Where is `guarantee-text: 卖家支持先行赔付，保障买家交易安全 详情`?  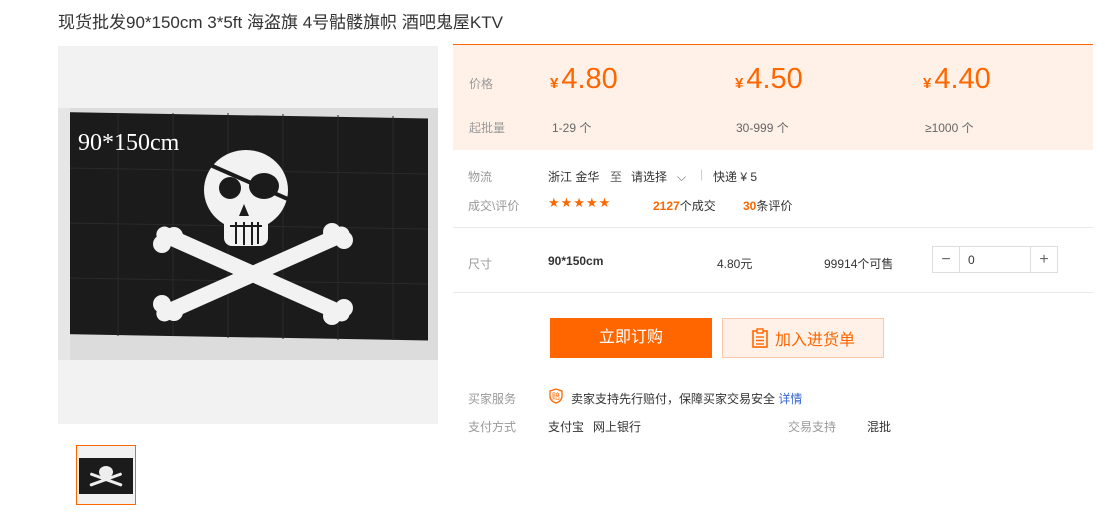
guarantee-text: 卖家支持先行赔付，保障买家交易安全 详情 is located at coordinates (686, 398).